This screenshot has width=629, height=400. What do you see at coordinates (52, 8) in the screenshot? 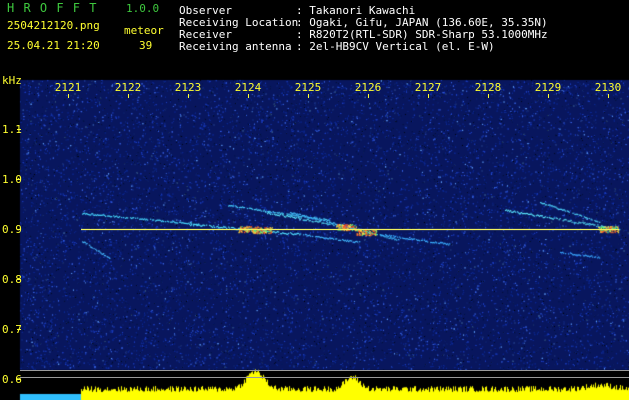
I see `app-title: H R O F F T` at bounding box center [52, 8].